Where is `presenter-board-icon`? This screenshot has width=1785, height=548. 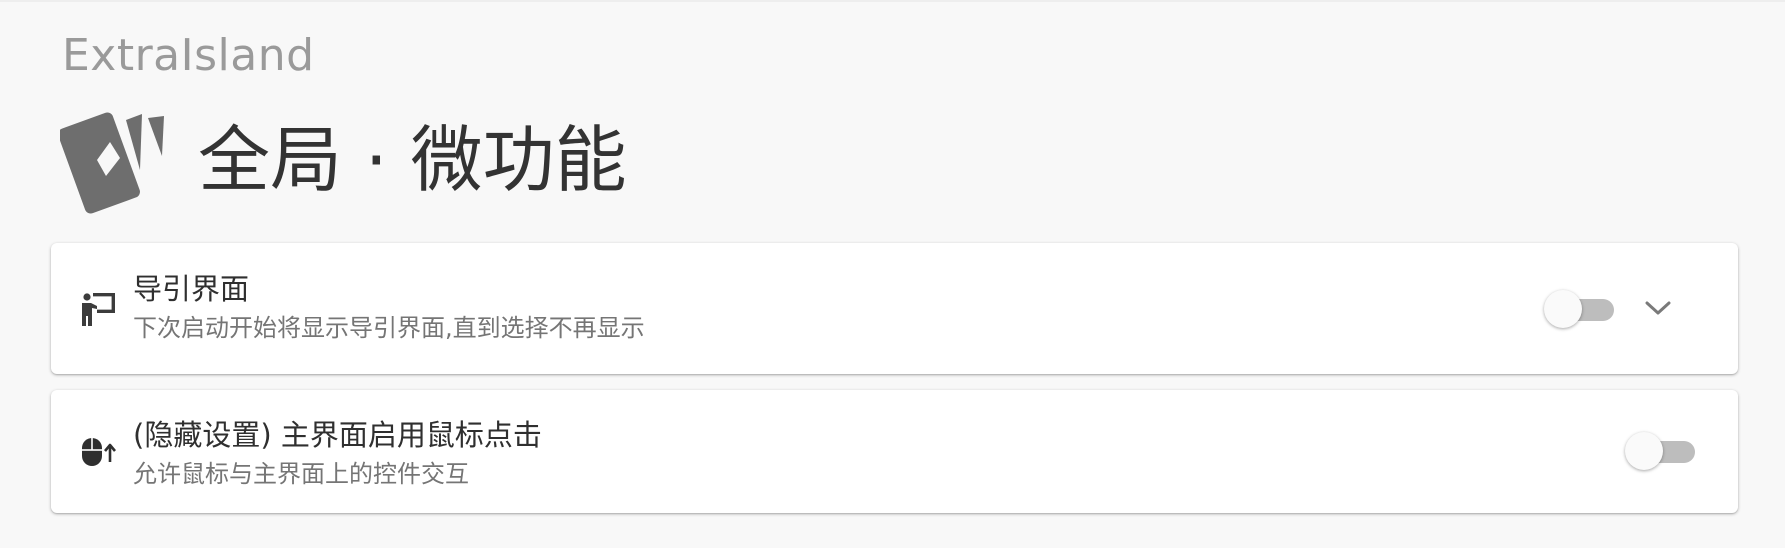 presenter-board-icon is located at coordinates (98, 309).